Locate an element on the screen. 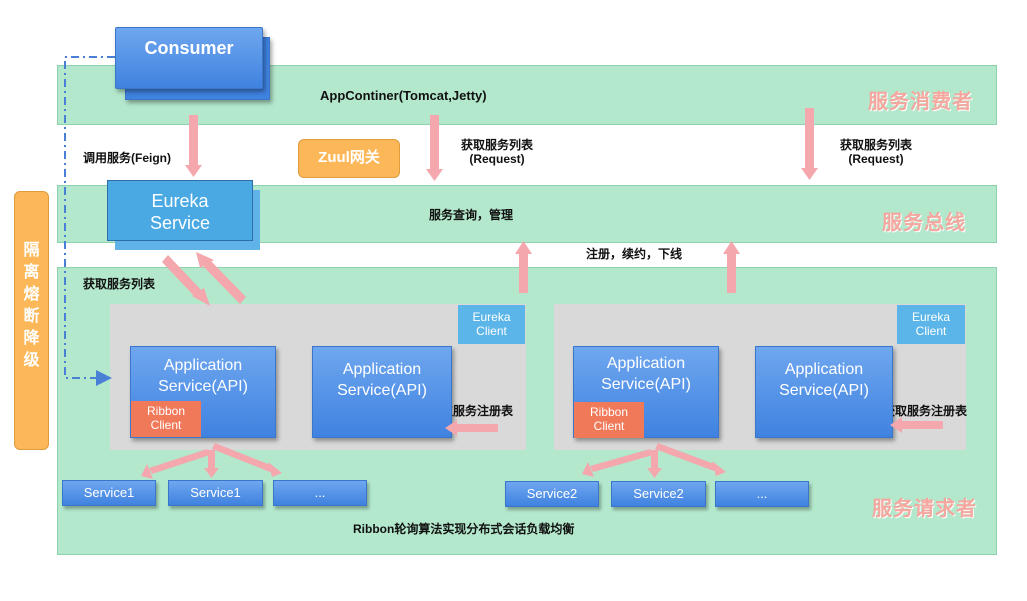  arrow-consumer-to-eureka is located at coordinates (193, 146).